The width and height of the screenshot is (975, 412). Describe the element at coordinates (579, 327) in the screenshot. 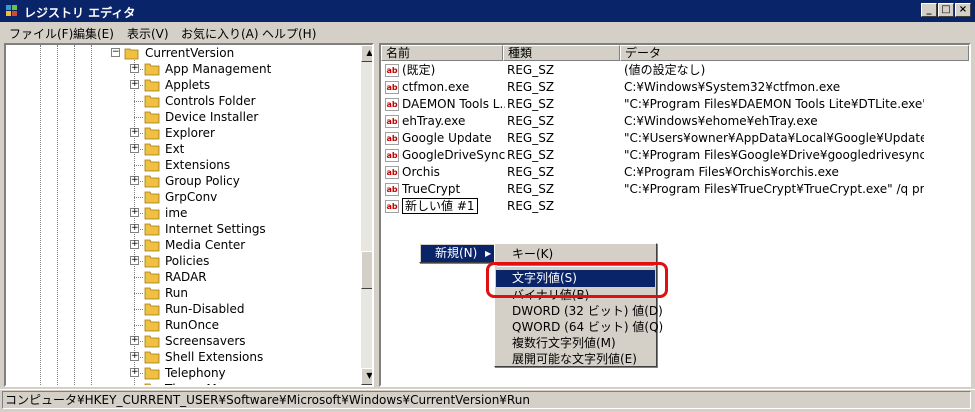

I see `submenu-item: QWORD (64 ビット) 値(Q)` at that location.